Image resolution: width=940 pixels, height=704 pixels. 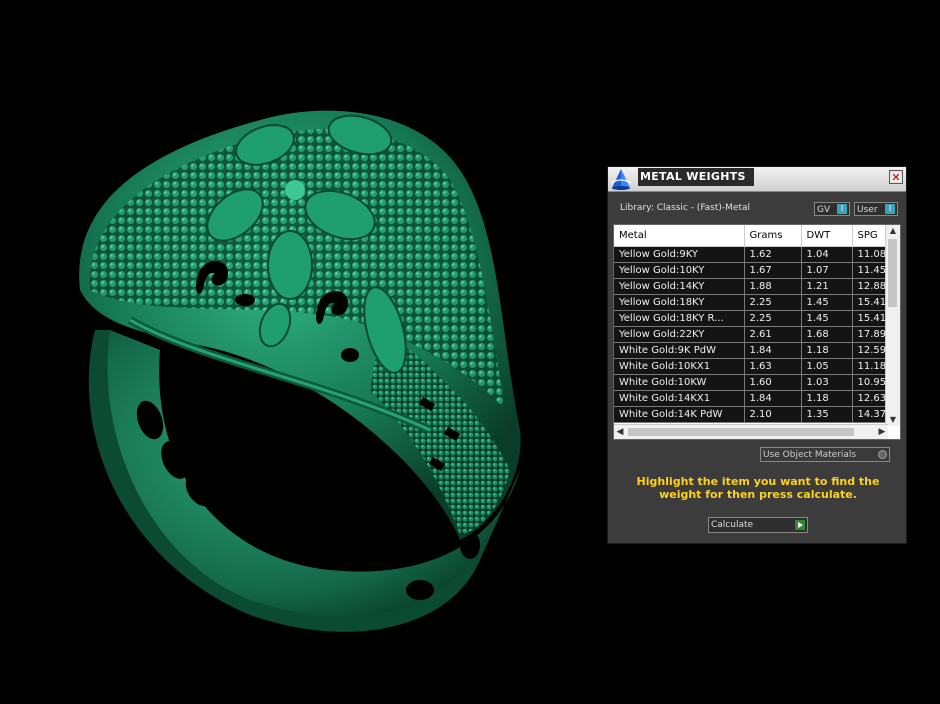 What do you see at coordinates (679, 236) in the screenshot?
I see `column-header-metal: Metal` at bounding box center [679, 236].